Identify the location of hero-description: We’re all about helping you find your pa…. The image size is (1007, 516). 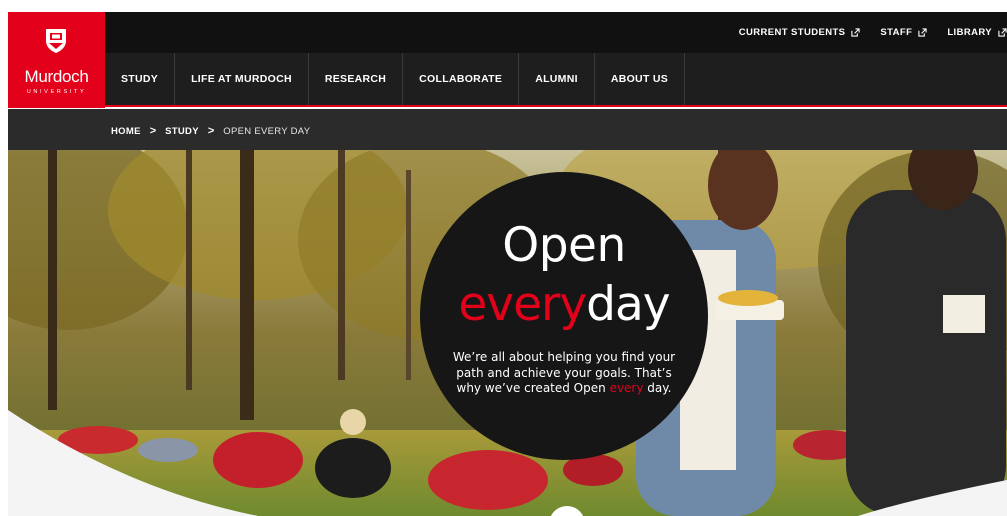
(564, 373).